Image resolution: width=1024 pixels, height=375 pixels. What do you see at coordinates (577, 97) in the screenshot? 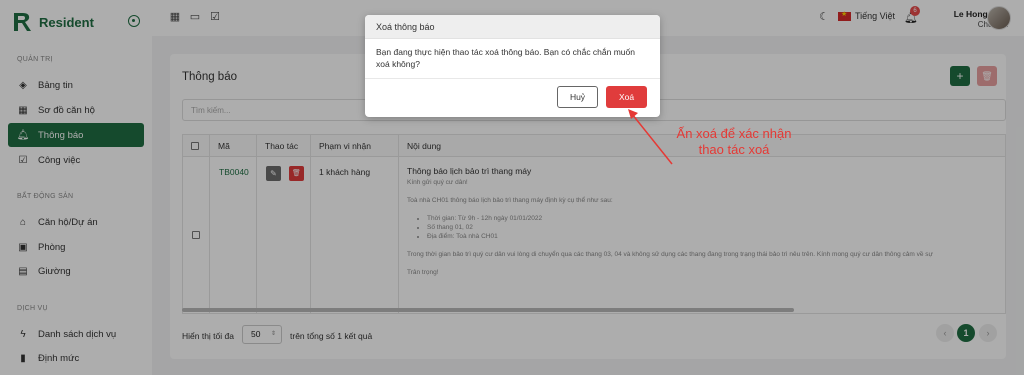
I see `cancel-button: Huỷ` at bounding box center [577, 97].